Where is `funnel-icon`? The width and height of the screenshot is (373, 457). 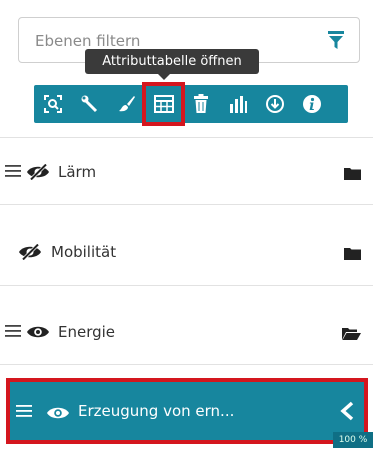 funnel-icon is located at coordinates (336, 40).